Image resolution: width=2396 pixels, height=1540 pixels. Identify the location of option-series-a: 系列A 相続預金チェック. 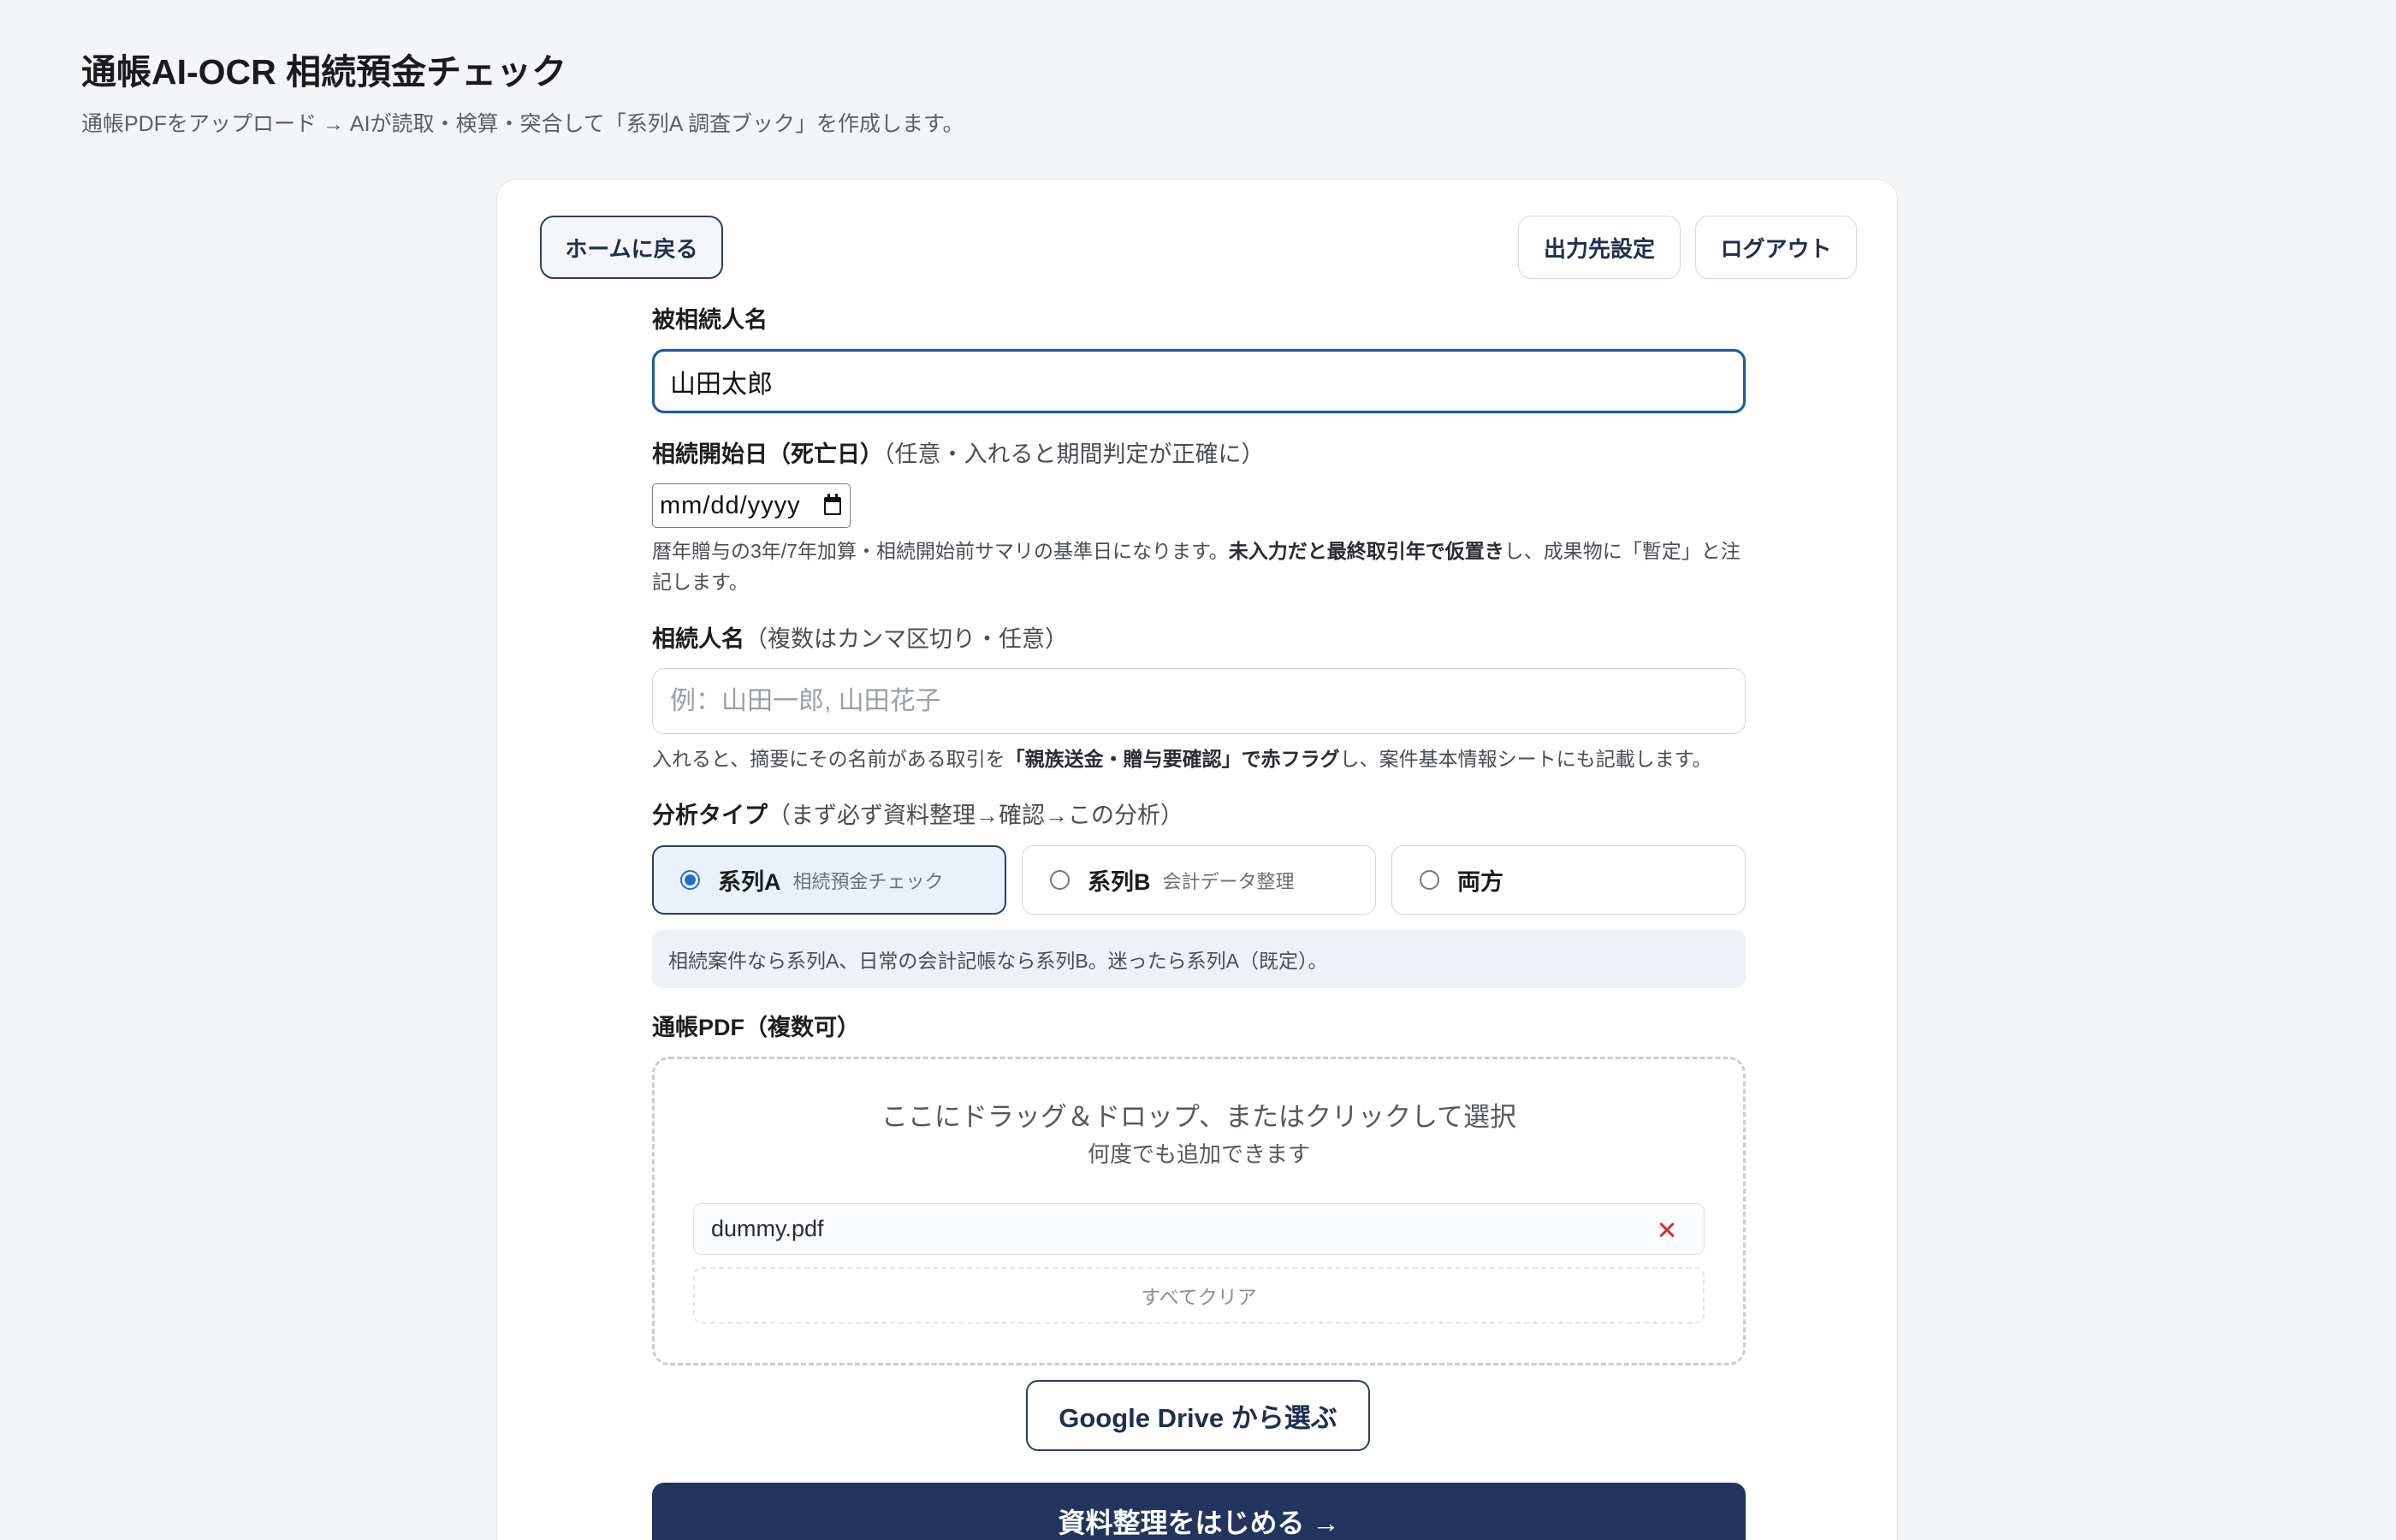
(829, 880).